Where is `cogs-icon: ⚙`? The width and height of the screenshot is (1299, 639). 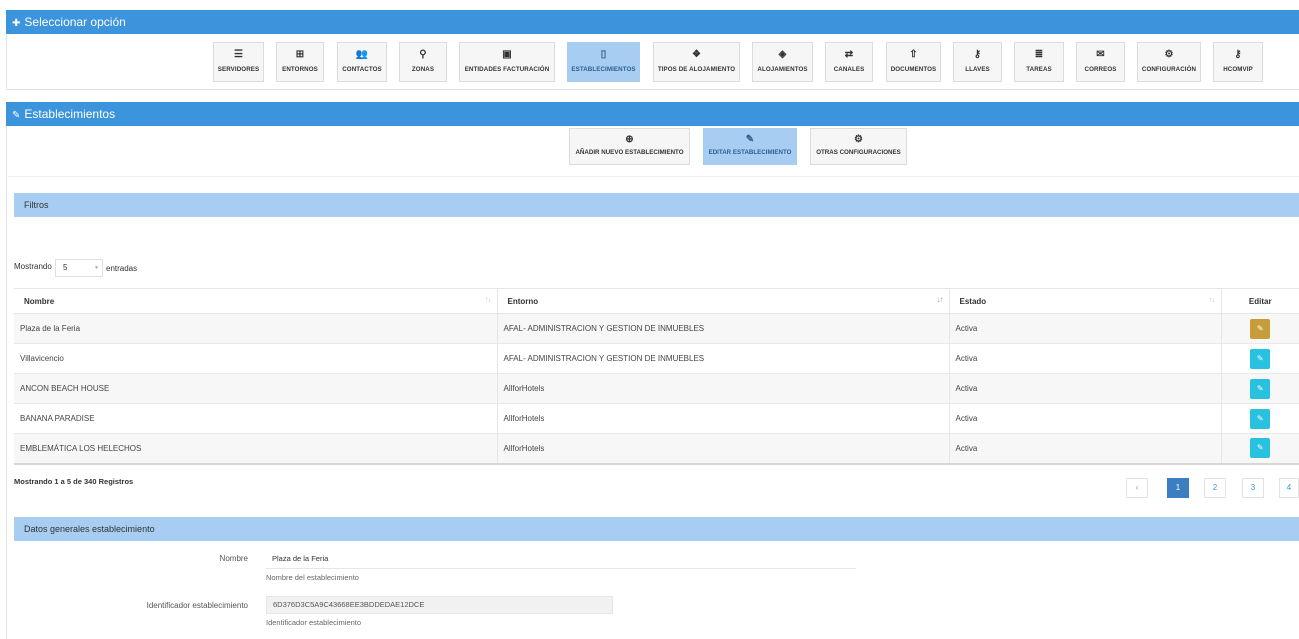
cogs-icon: ⚙ is located at coordinates (1169, 54).